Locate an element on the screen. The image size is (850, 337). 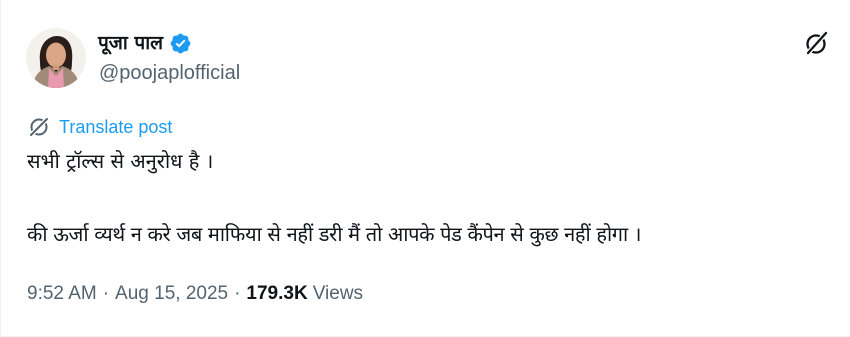
post-time: 9:52 AM is located at coordinates (62, 294).